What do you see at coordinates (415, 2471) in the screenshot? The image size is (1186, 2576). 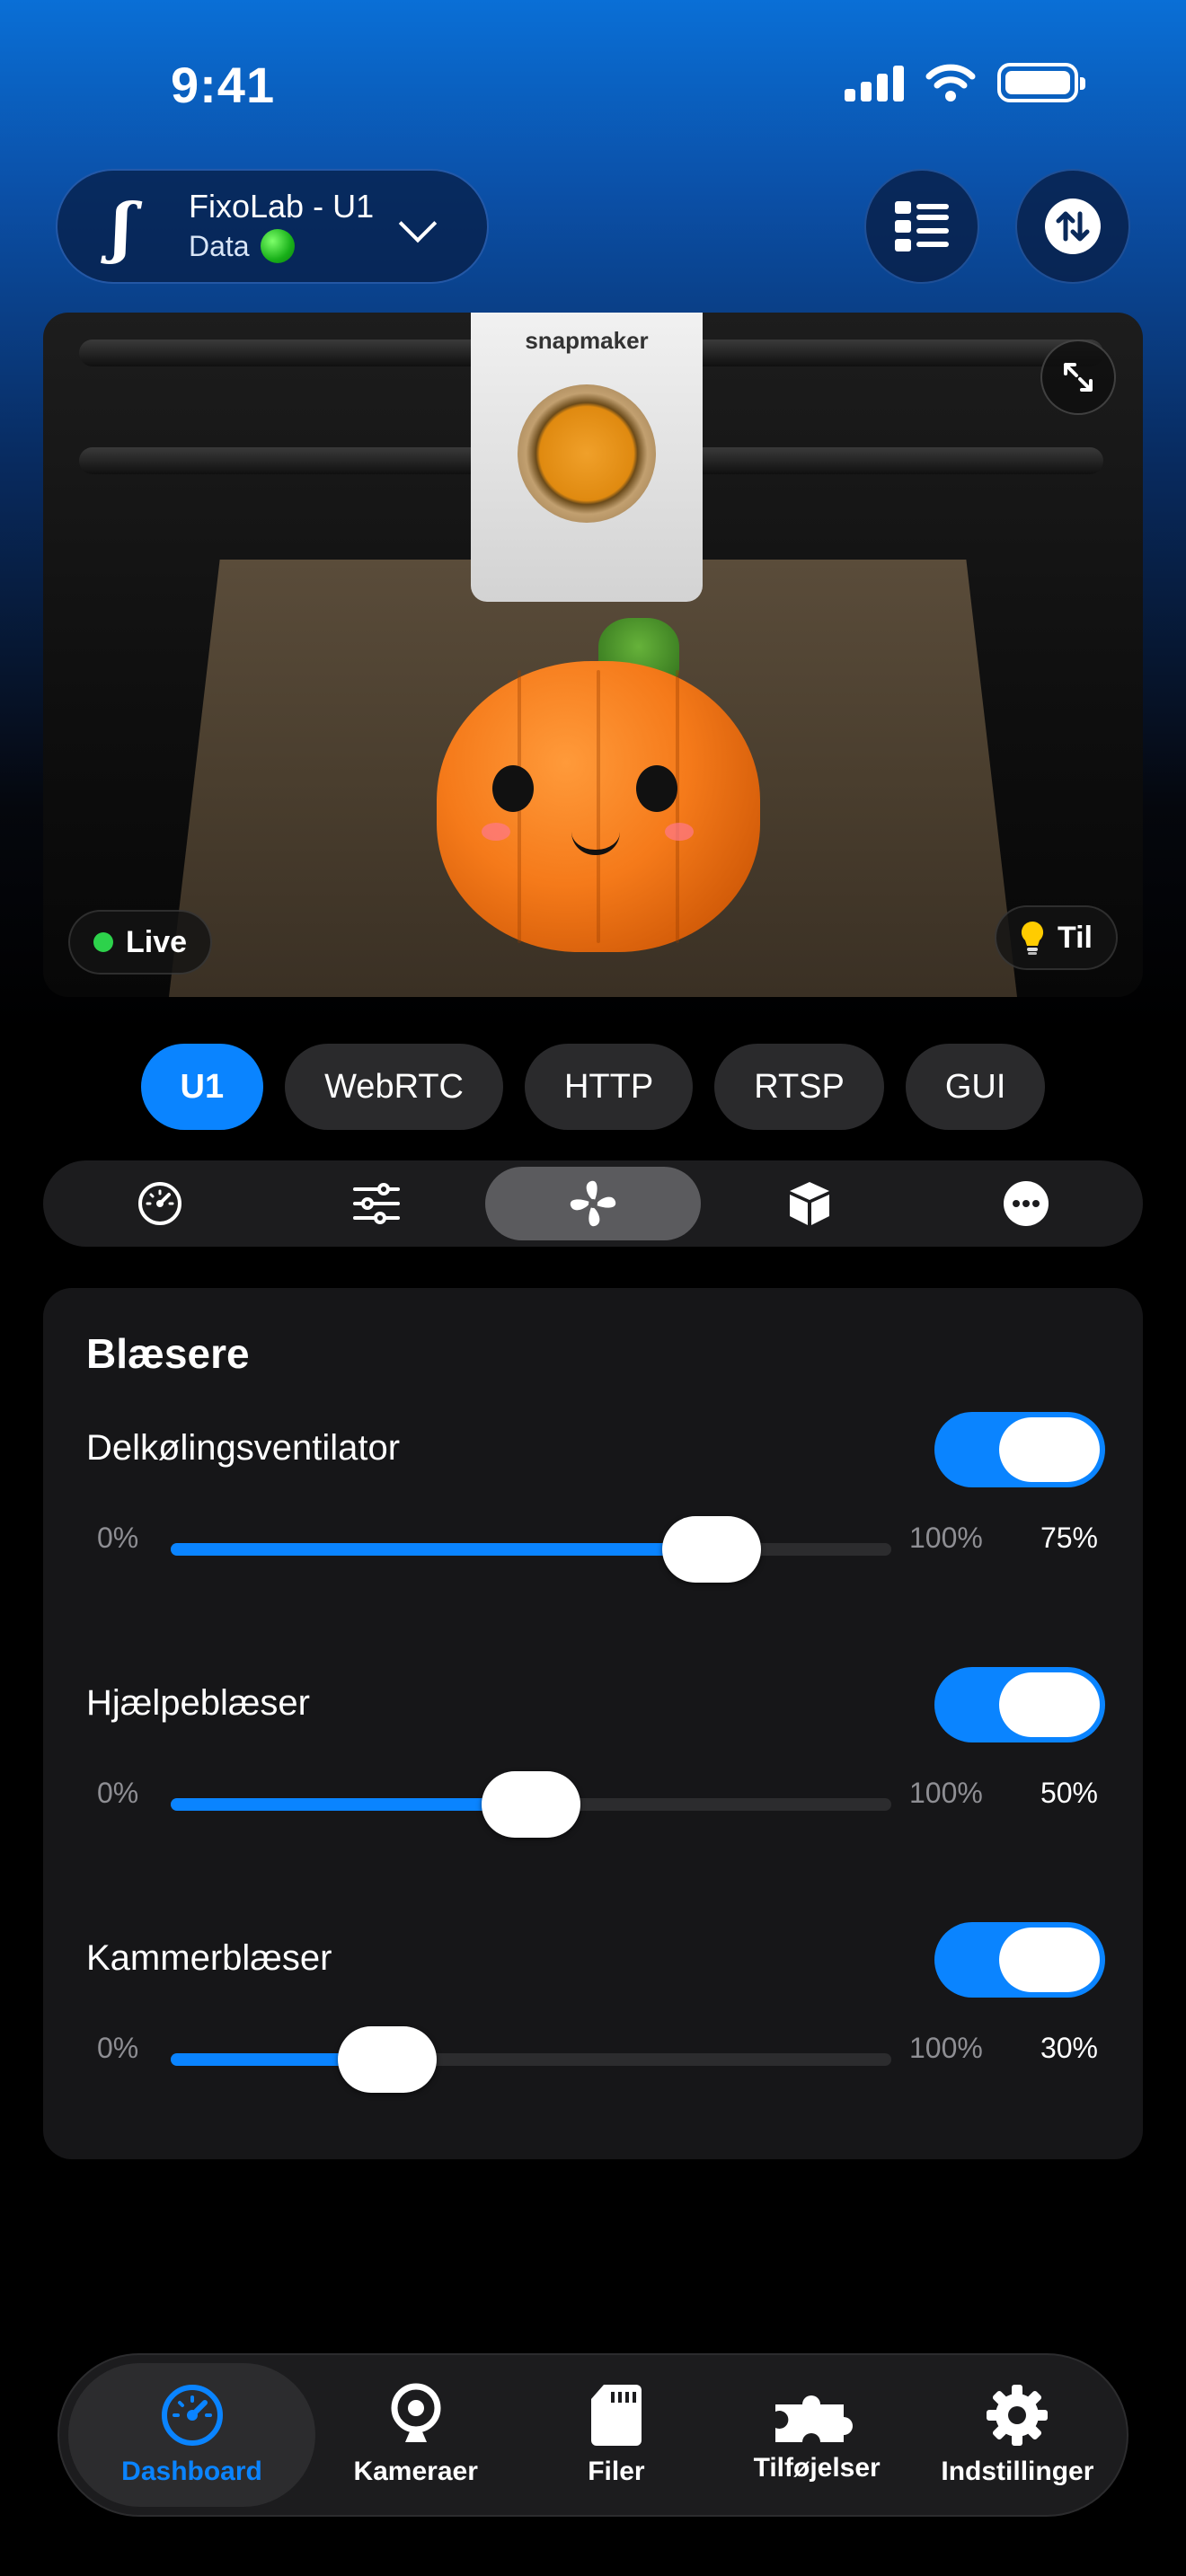 I see `nav-label: Kameraer` at bounding box center [415, 2471].